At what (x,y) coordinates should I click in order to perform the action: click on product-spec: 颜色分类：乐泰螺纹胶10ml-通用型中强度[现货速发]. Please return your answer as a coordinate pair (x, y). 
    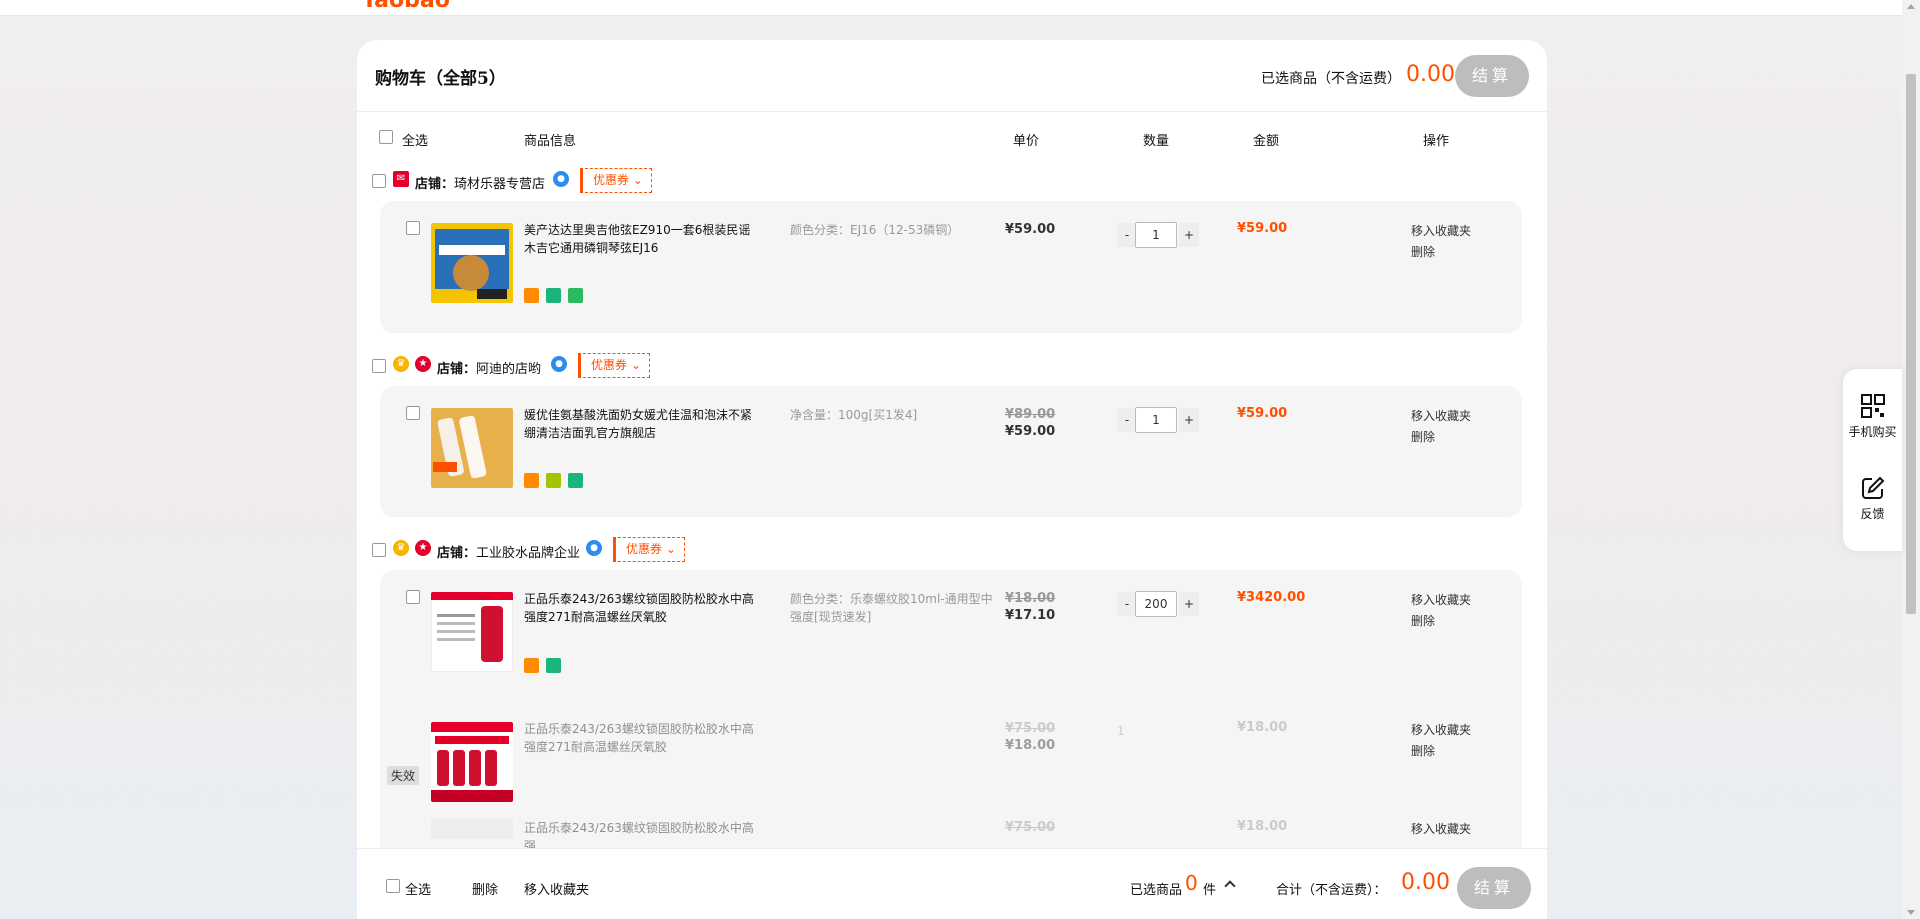
    Looking at the image, I should click on (892, 608).